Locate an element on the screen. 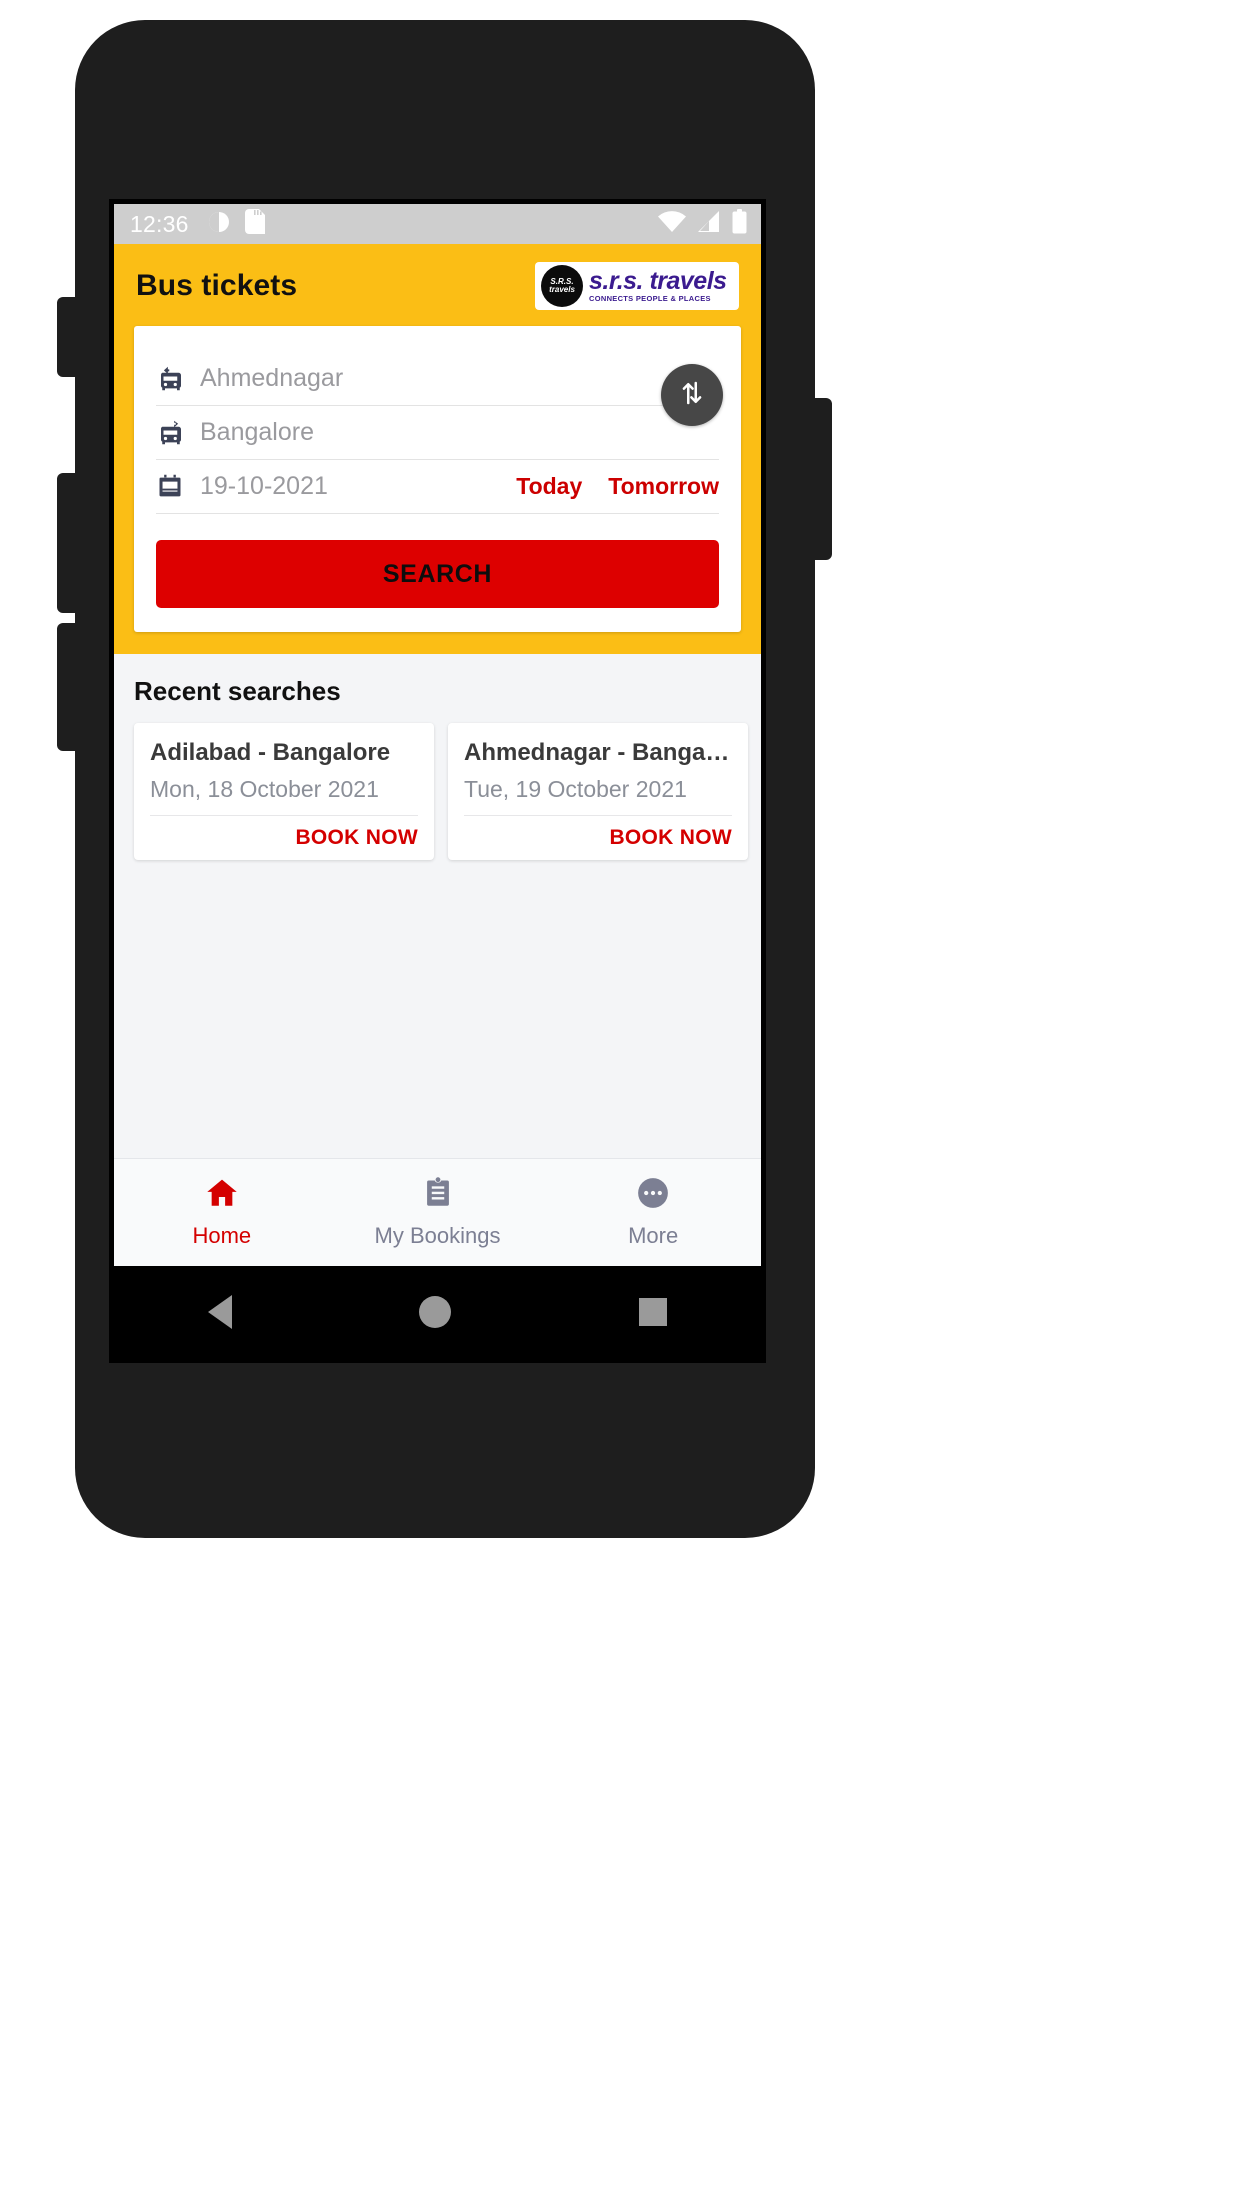 Image resolution: width=1242 pixels, height=2208 pixels. destination-value: Bangalore is located at coordinates (257, 432).